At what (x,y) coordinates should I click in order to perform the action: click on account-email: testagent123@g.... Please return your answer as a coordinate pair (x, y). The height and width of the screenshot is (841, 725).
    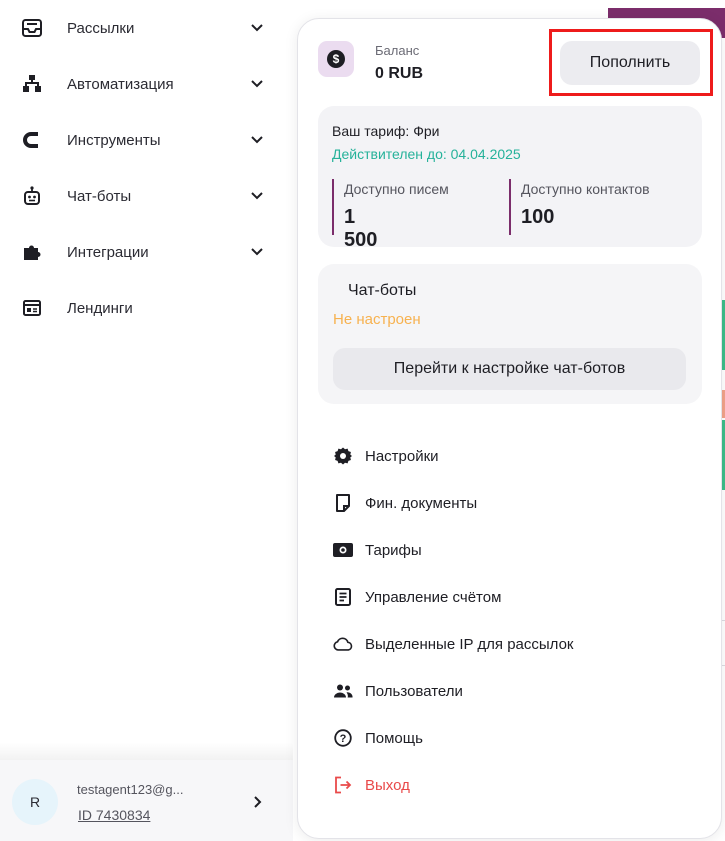
    Looking at the image, I should click on (130, 789).